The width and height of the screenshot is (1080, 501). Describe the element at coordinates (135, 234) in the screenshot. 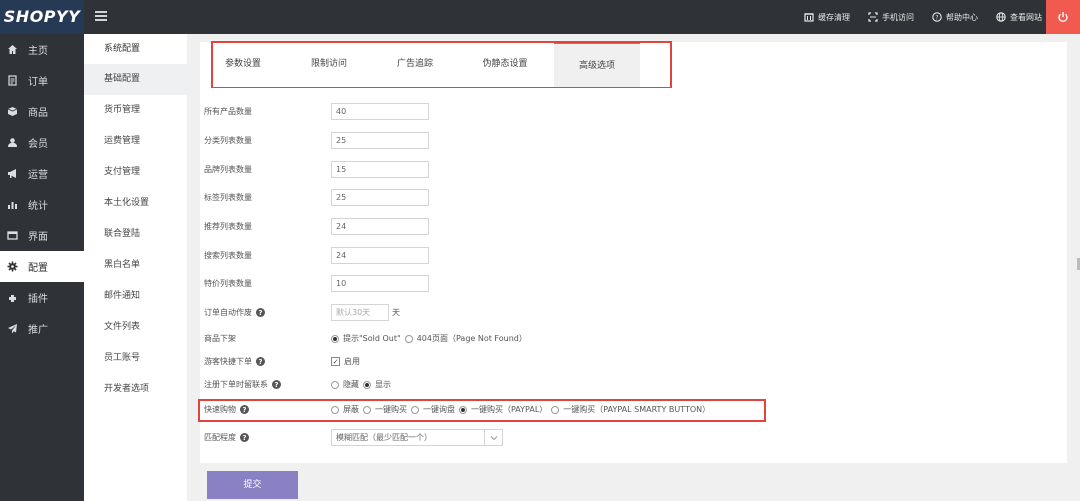

I see `submenu-item-social-login: 联合登陆` at that location.